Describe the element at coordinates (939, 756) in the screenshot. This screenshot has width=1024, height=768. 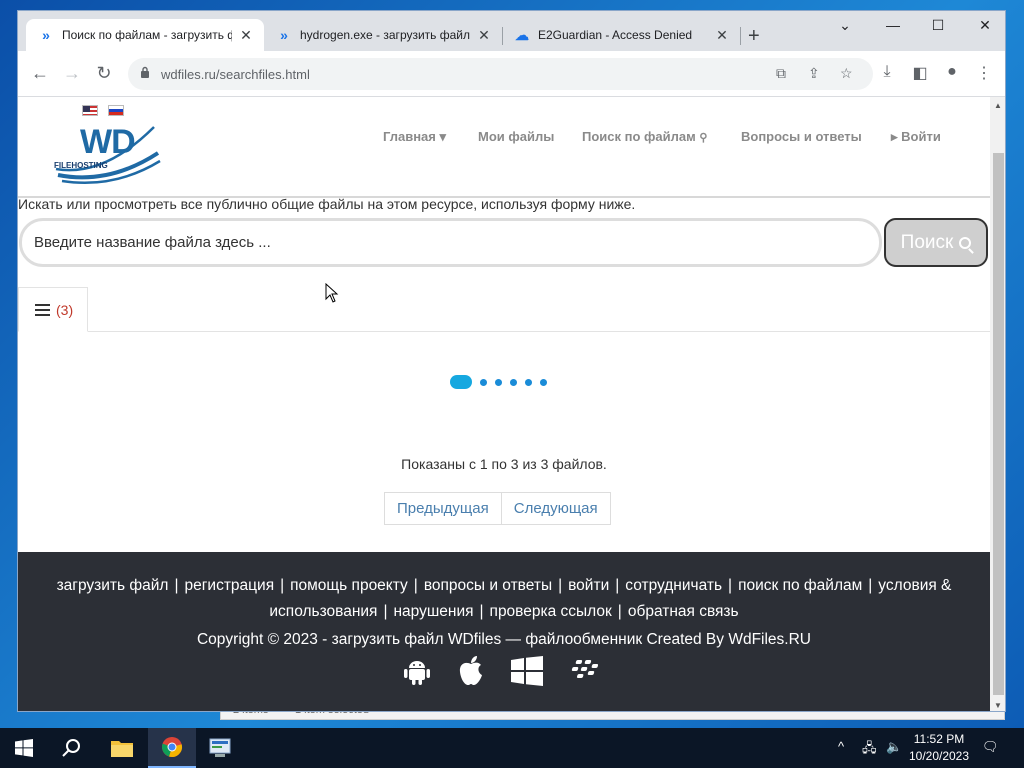
I see `clock-date: 10/20/2023` at that location.